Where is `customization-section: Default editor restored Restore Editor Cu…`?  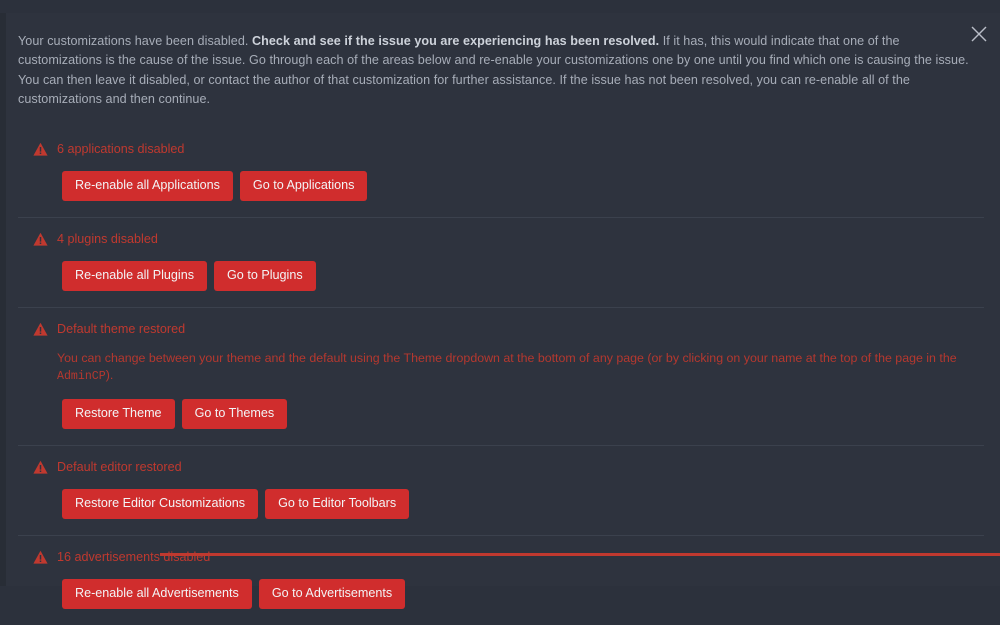
customization-section: Default editor restored Restore Editor Cu… is located at coordinates (501, 489).